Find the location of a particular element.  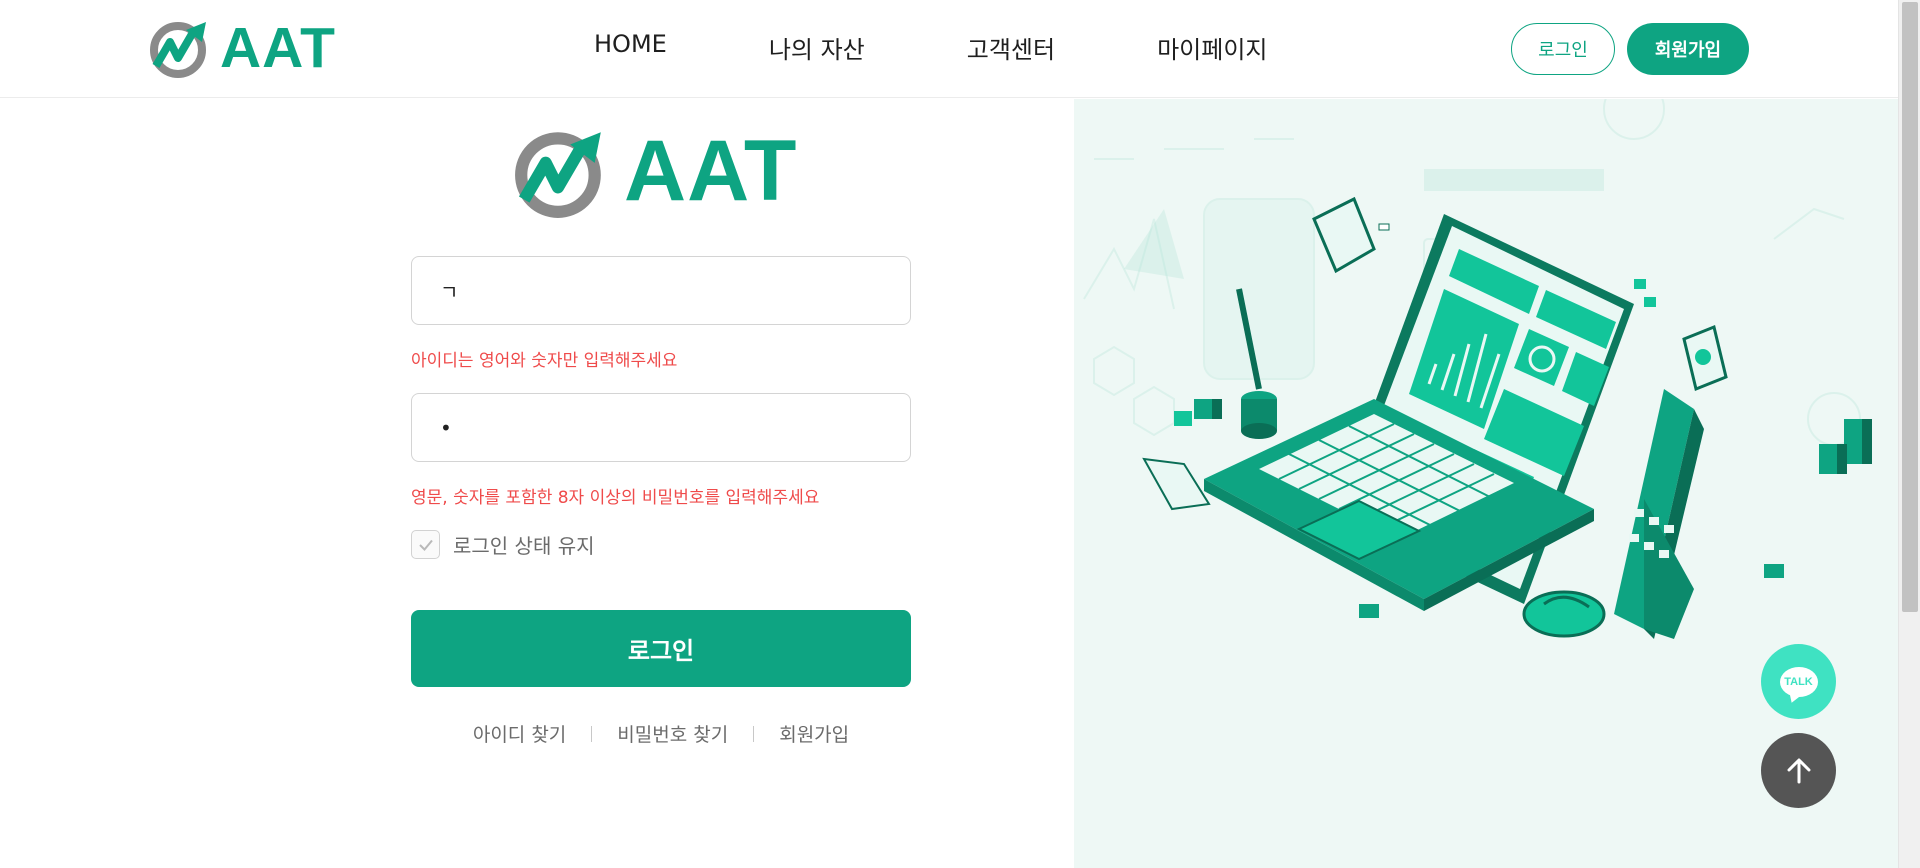

page-scrollbar is located at coordinates (1909, 434).